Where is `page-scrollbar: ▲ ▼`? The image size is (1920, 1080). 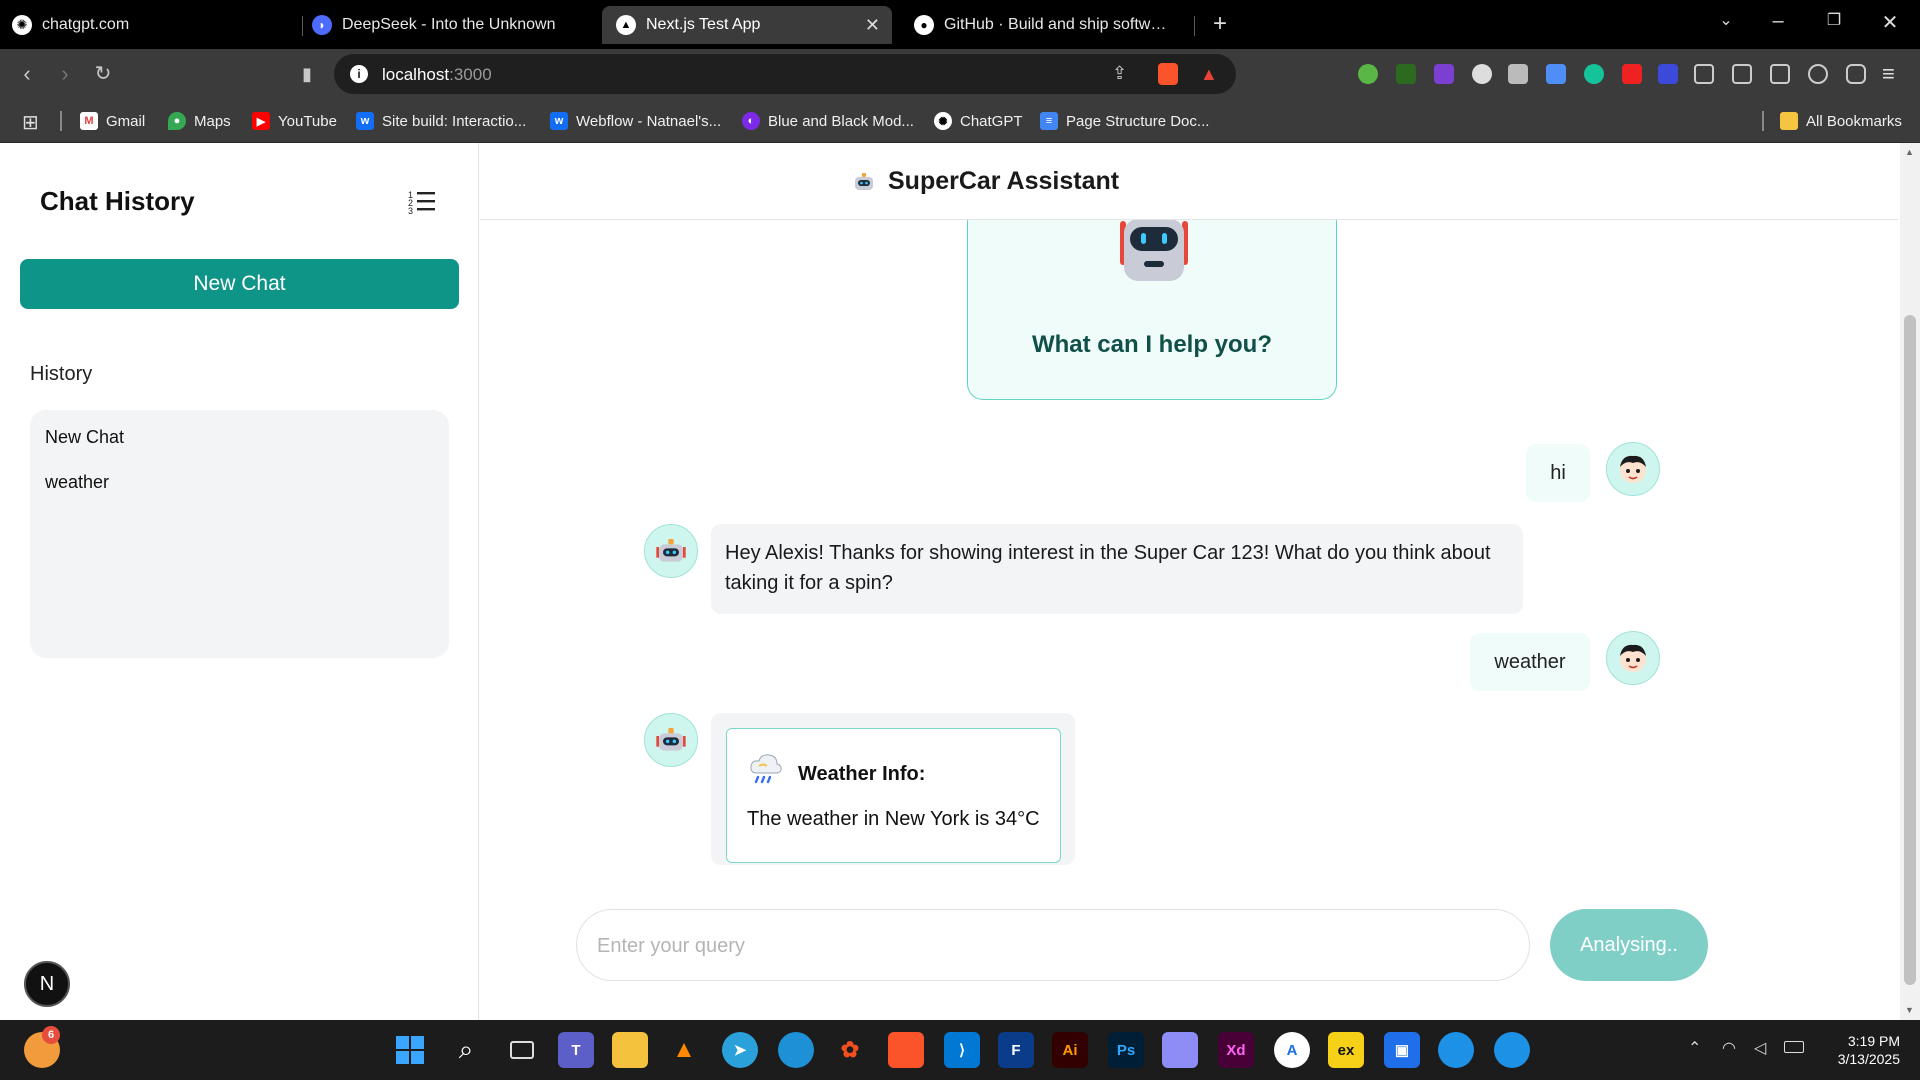
page-scrollbar: ▲ ▼ is located at coordinates (1910, 581).